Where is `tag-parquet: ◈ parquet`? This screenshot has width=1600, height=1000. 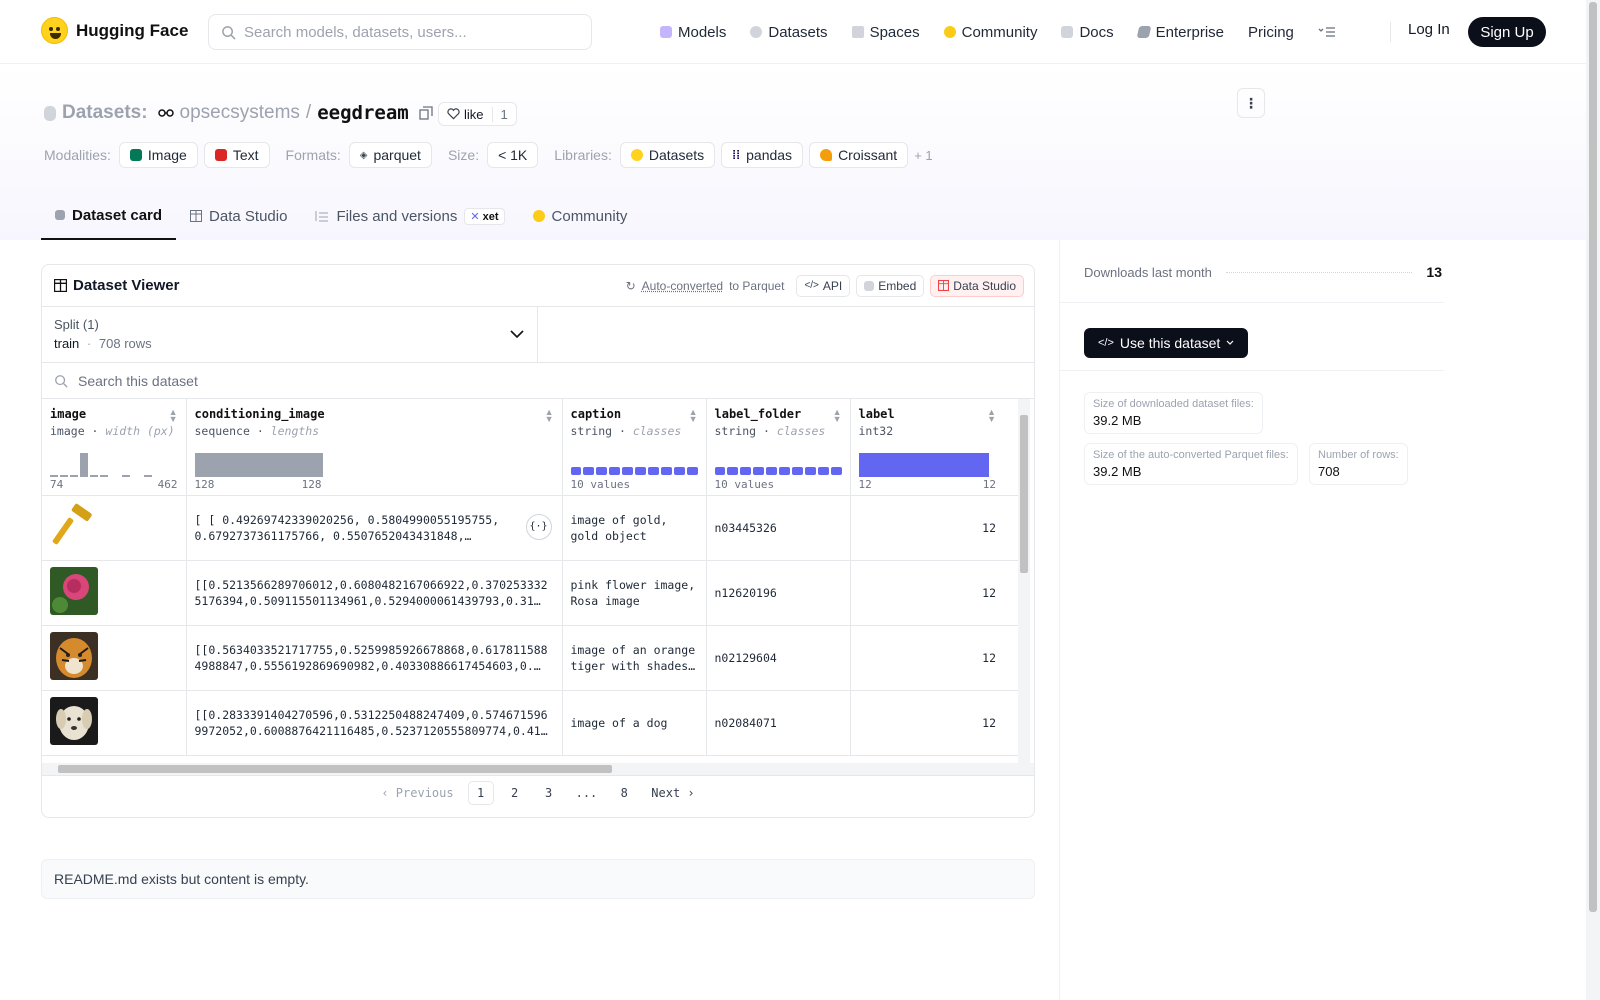 tag-parquet: ◈ parquet is located at coordinates (390, 155).